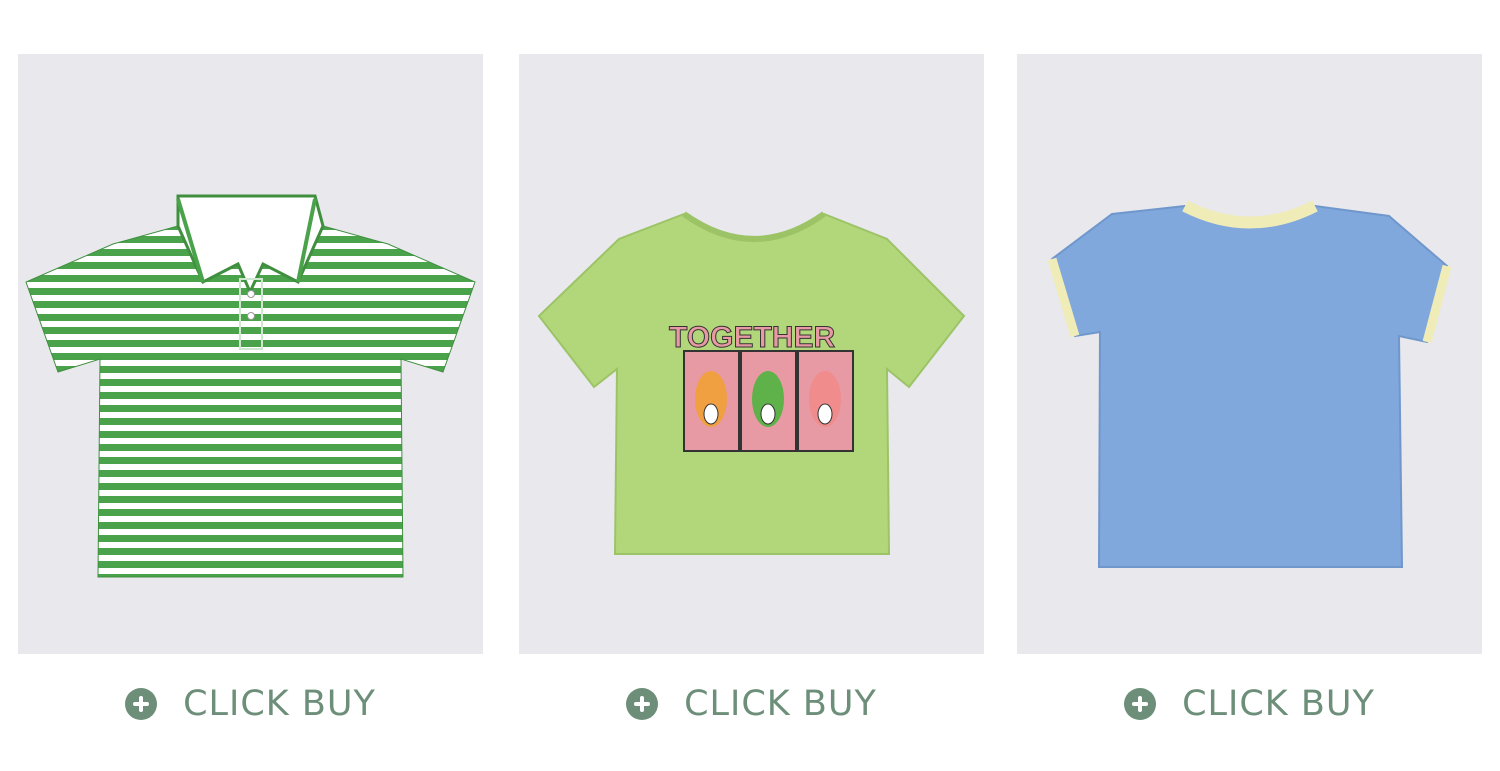 Image resolution: width=1500 pixels, height=771 pixels. What do you see at coordinates (250, 386) in the screenshot?
I see `striped-polo-shirt-illustration` at bounding box center [250, 386].